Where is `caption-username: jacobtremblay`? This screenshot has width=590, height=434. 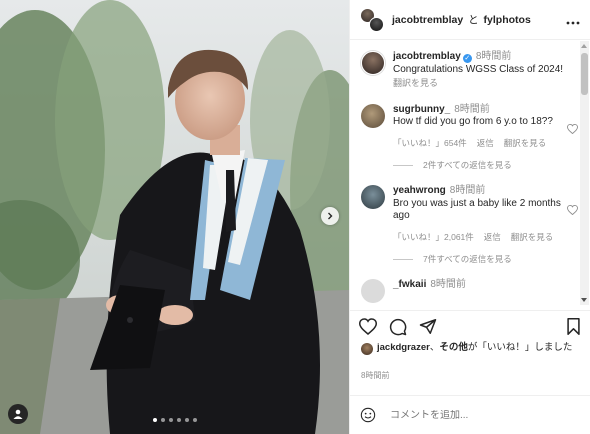 caption-username: jacobtremblay is located at coordinates (427, 56).